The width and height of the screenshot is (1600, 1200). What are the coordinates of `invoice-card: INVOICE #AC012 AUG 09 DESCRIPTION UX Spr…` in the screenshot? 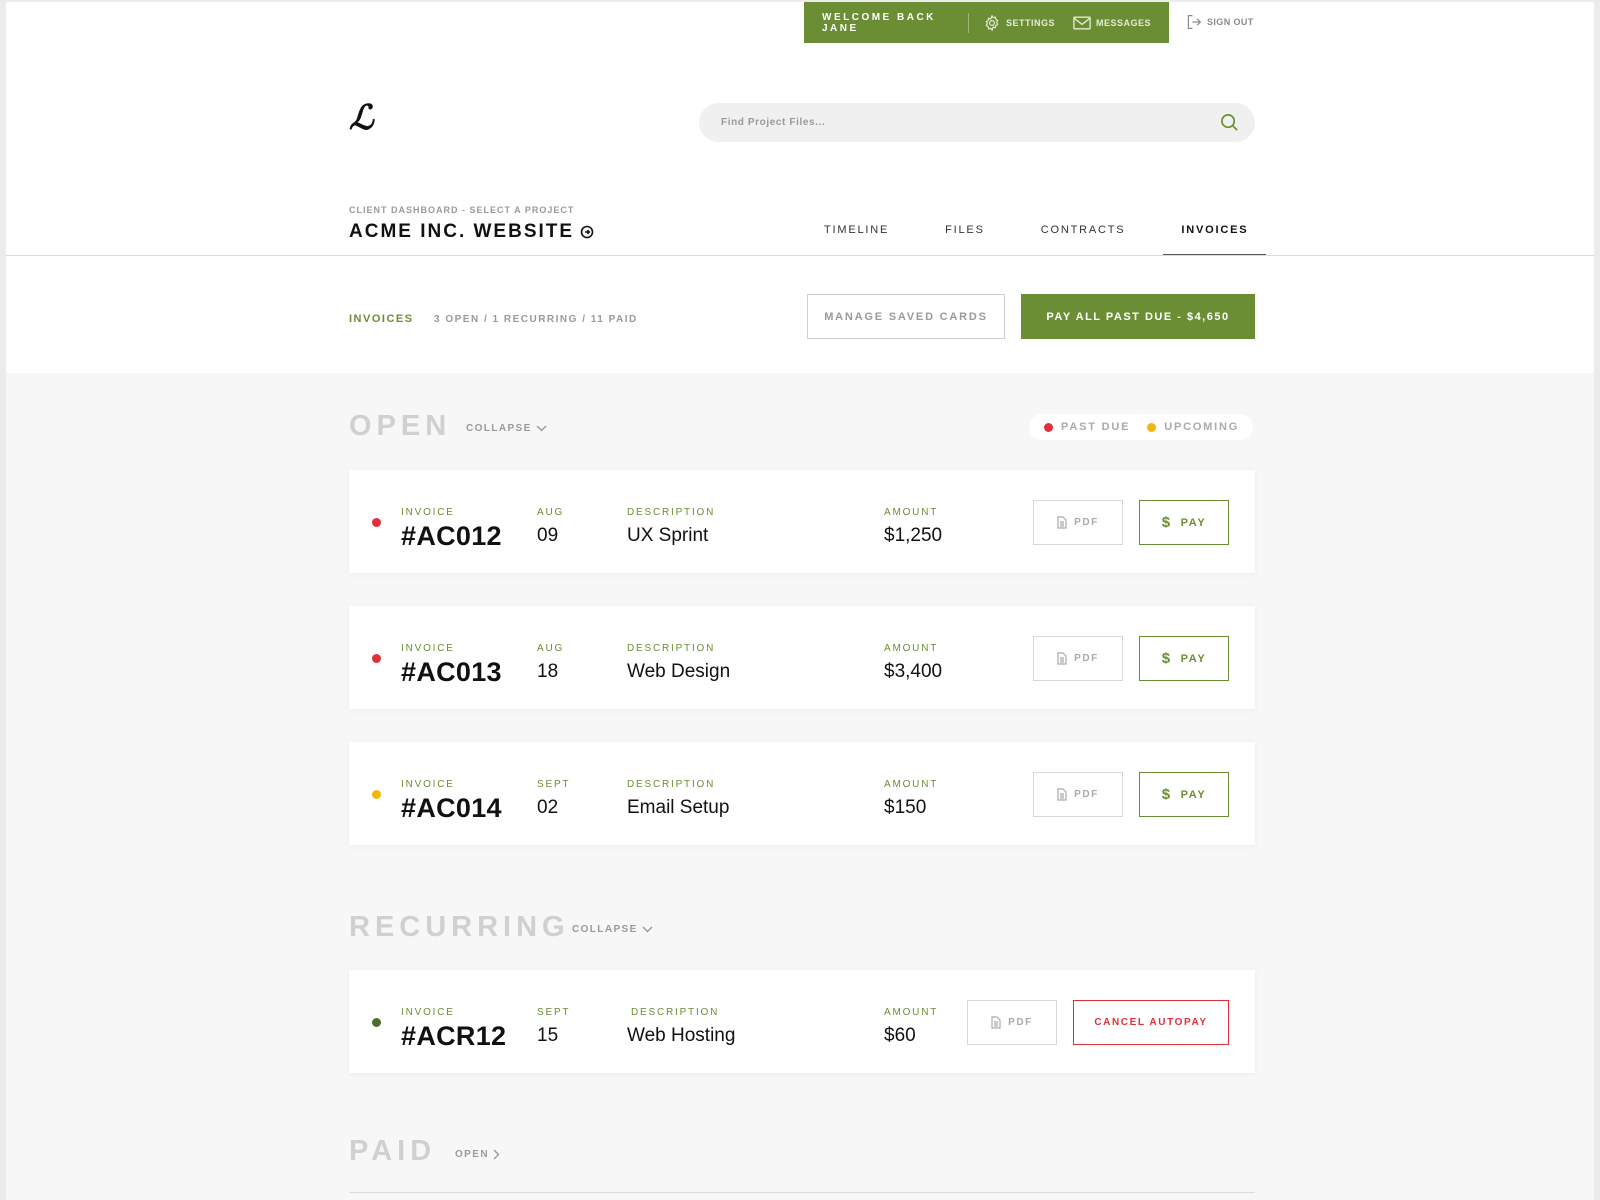 It's located at (802, 521).